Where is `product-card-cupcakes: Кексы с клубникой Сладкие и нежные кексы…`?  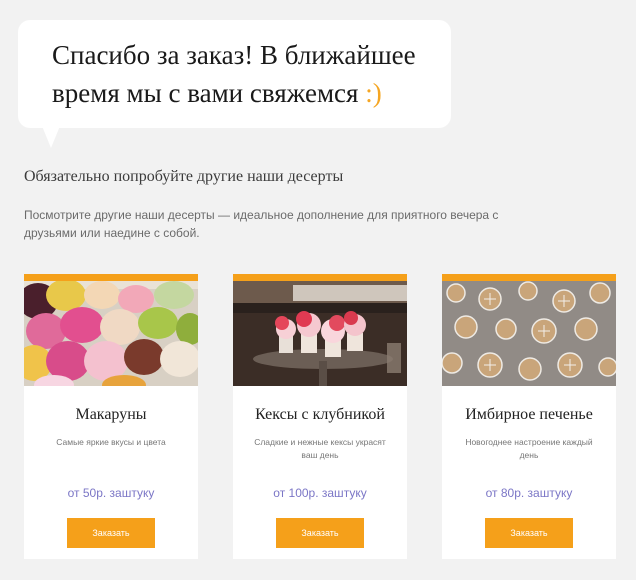
product-card-cupcakes: Кексы с клубникой Сладкие и нежные кексы… is located at coordinates (320, 416).